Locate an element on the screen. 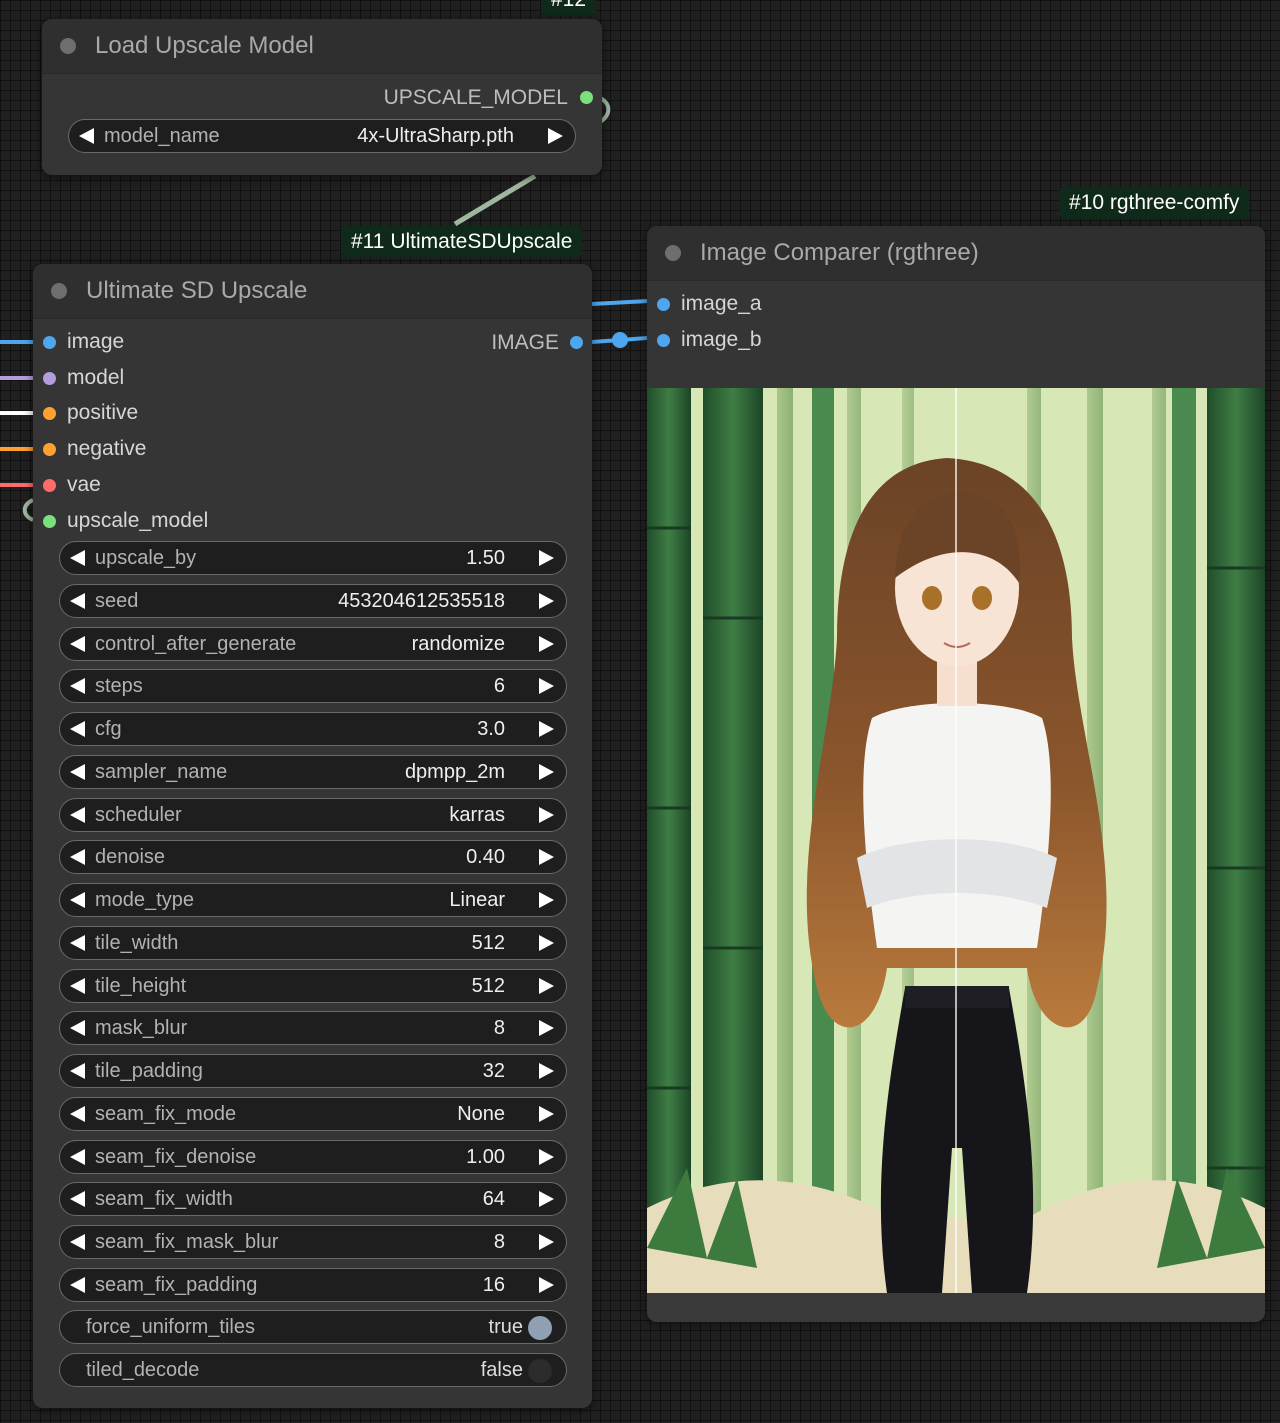  input-slot-row: upscale_model is located at coordinates (183, 522).